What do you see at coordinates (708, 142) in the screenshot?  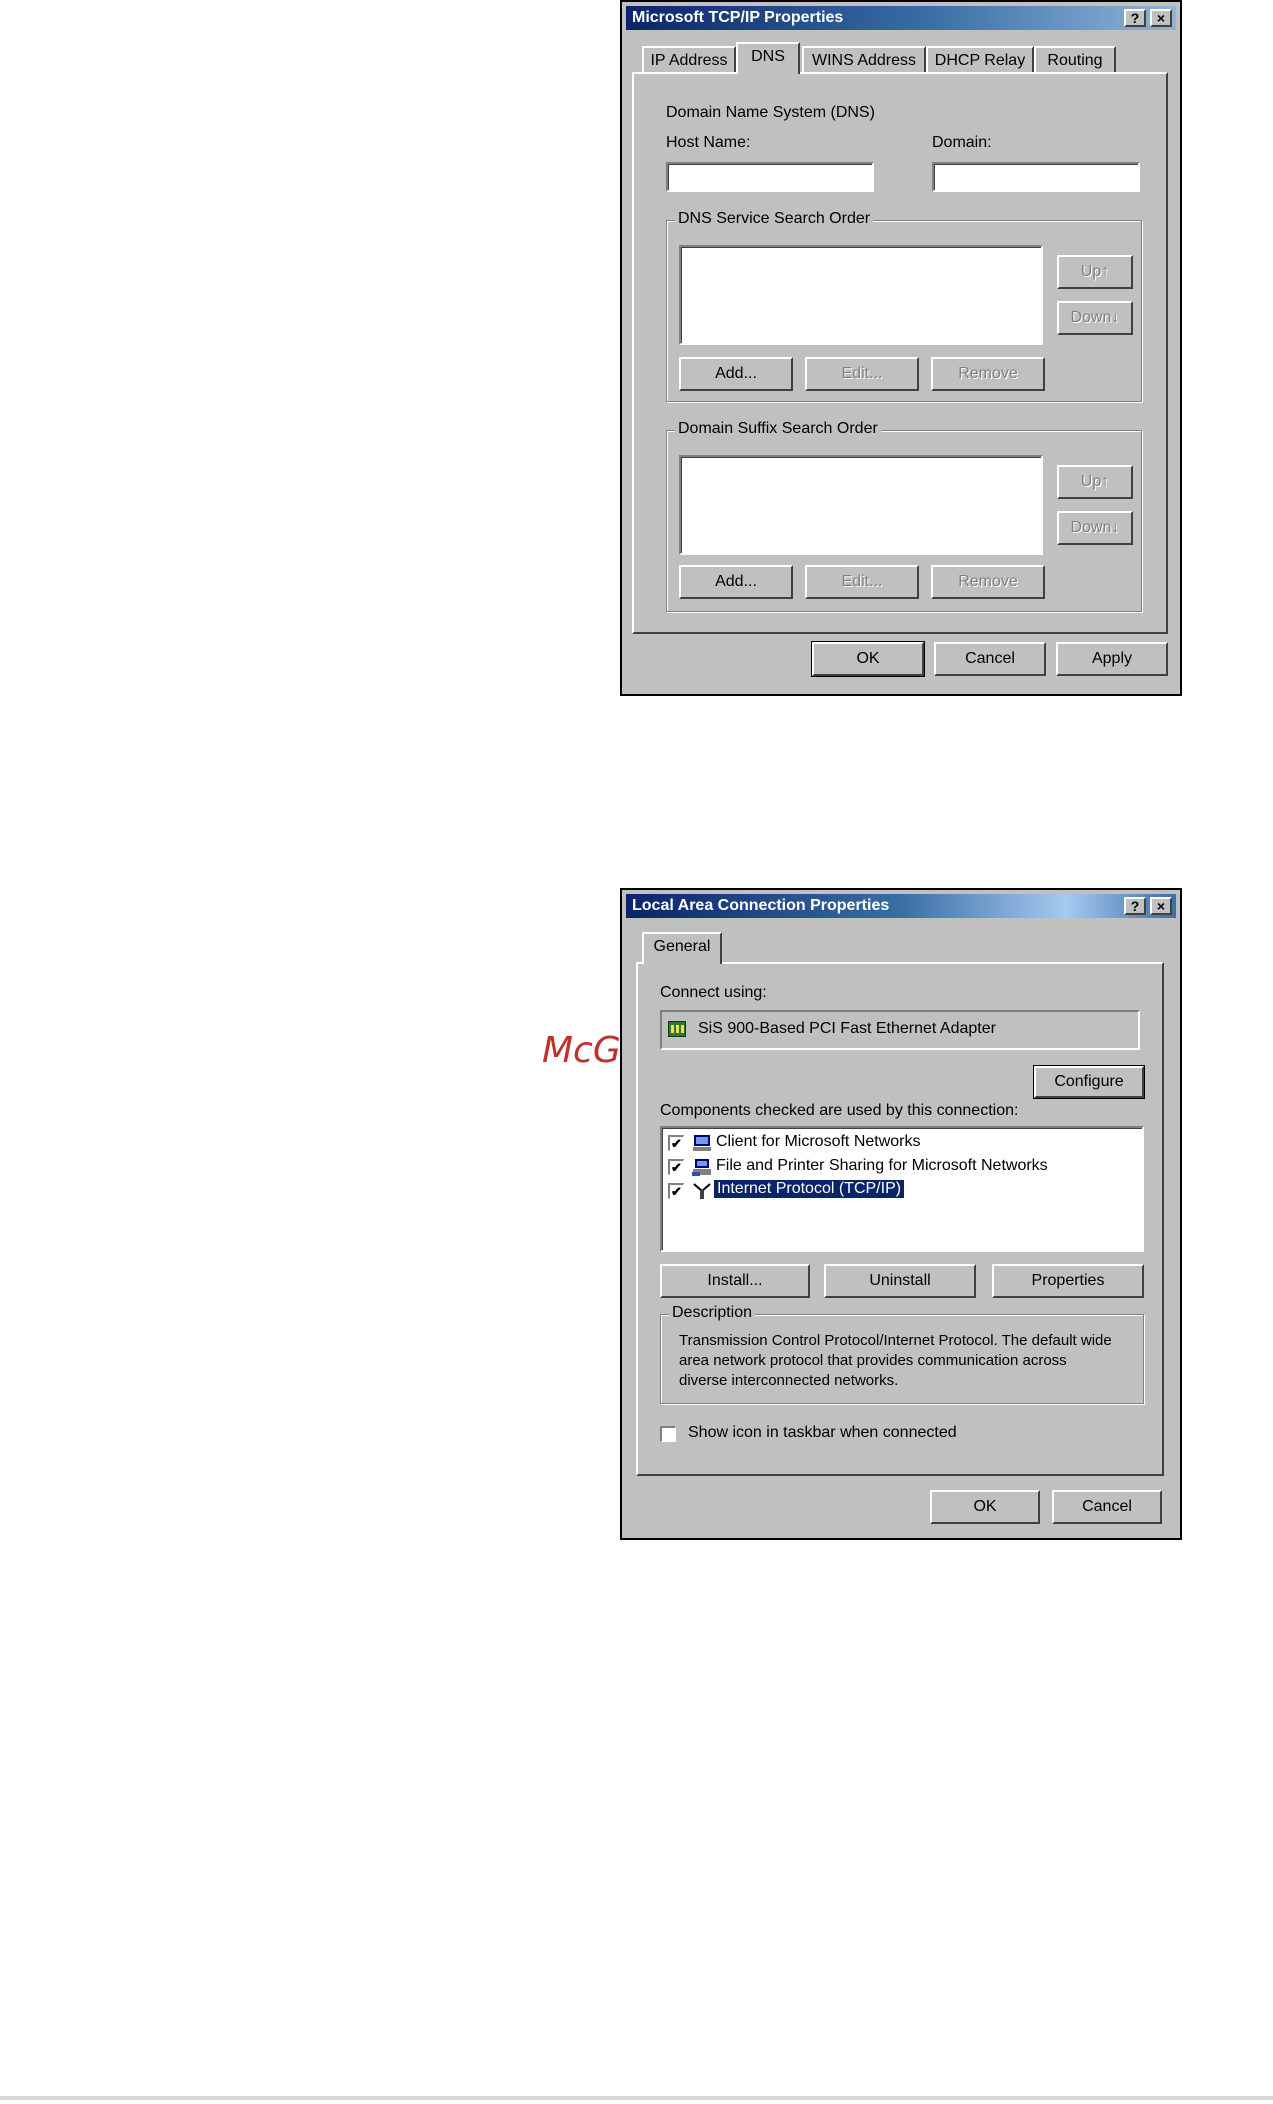 I see `host-name-label: Host Name:` at bounding box center [708, 142].